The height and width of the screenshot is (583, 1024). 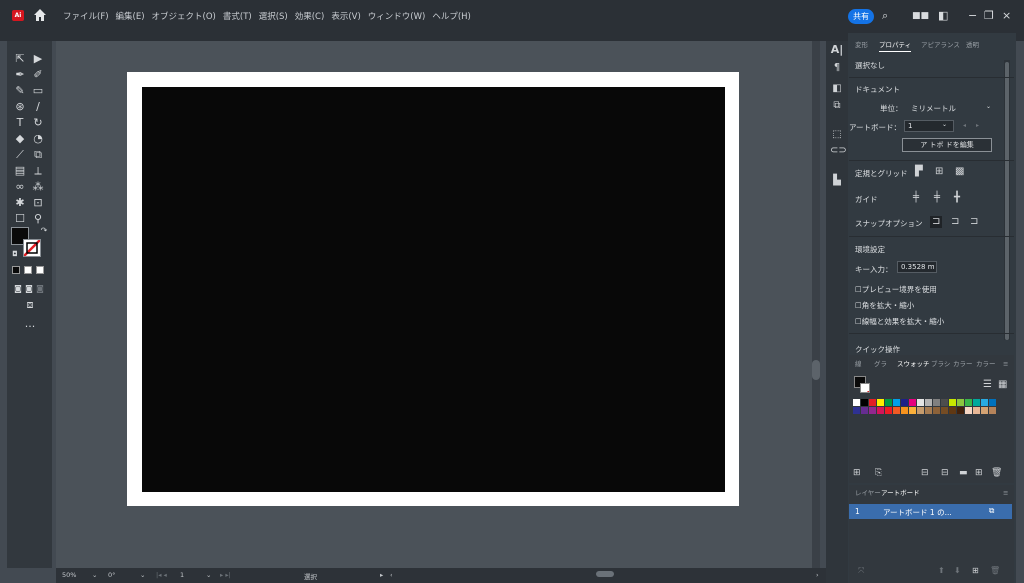 What do you see at coordinates (1005, 364) in the screenshot?
I see `panel-menu-icon: ≡` at bounding box center [1005, 364].